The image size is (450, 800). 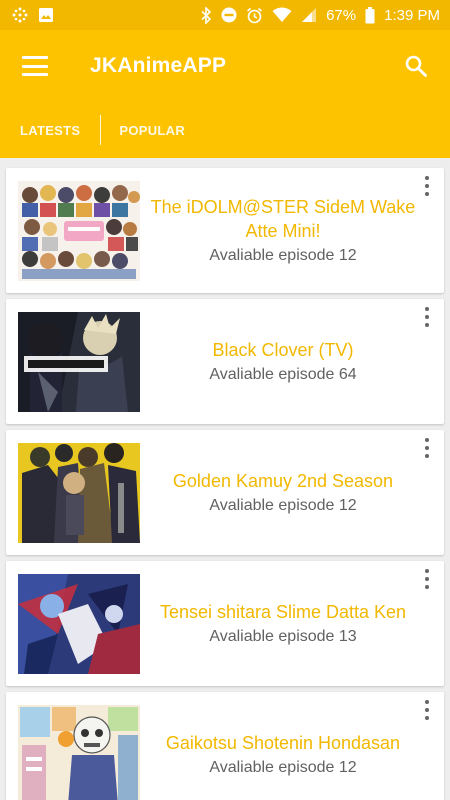 I want to click on status-left, so click(x=33, y=15).